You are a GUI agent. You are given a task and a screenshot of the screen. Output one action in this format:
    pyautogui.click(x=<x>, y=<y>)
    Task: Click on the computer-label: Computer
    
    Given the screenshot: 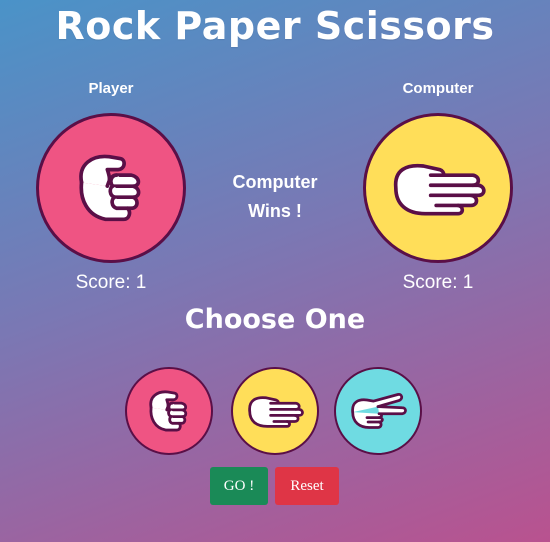 What is the action you would take?
    pyautogui.click(x=438, y=88)
    